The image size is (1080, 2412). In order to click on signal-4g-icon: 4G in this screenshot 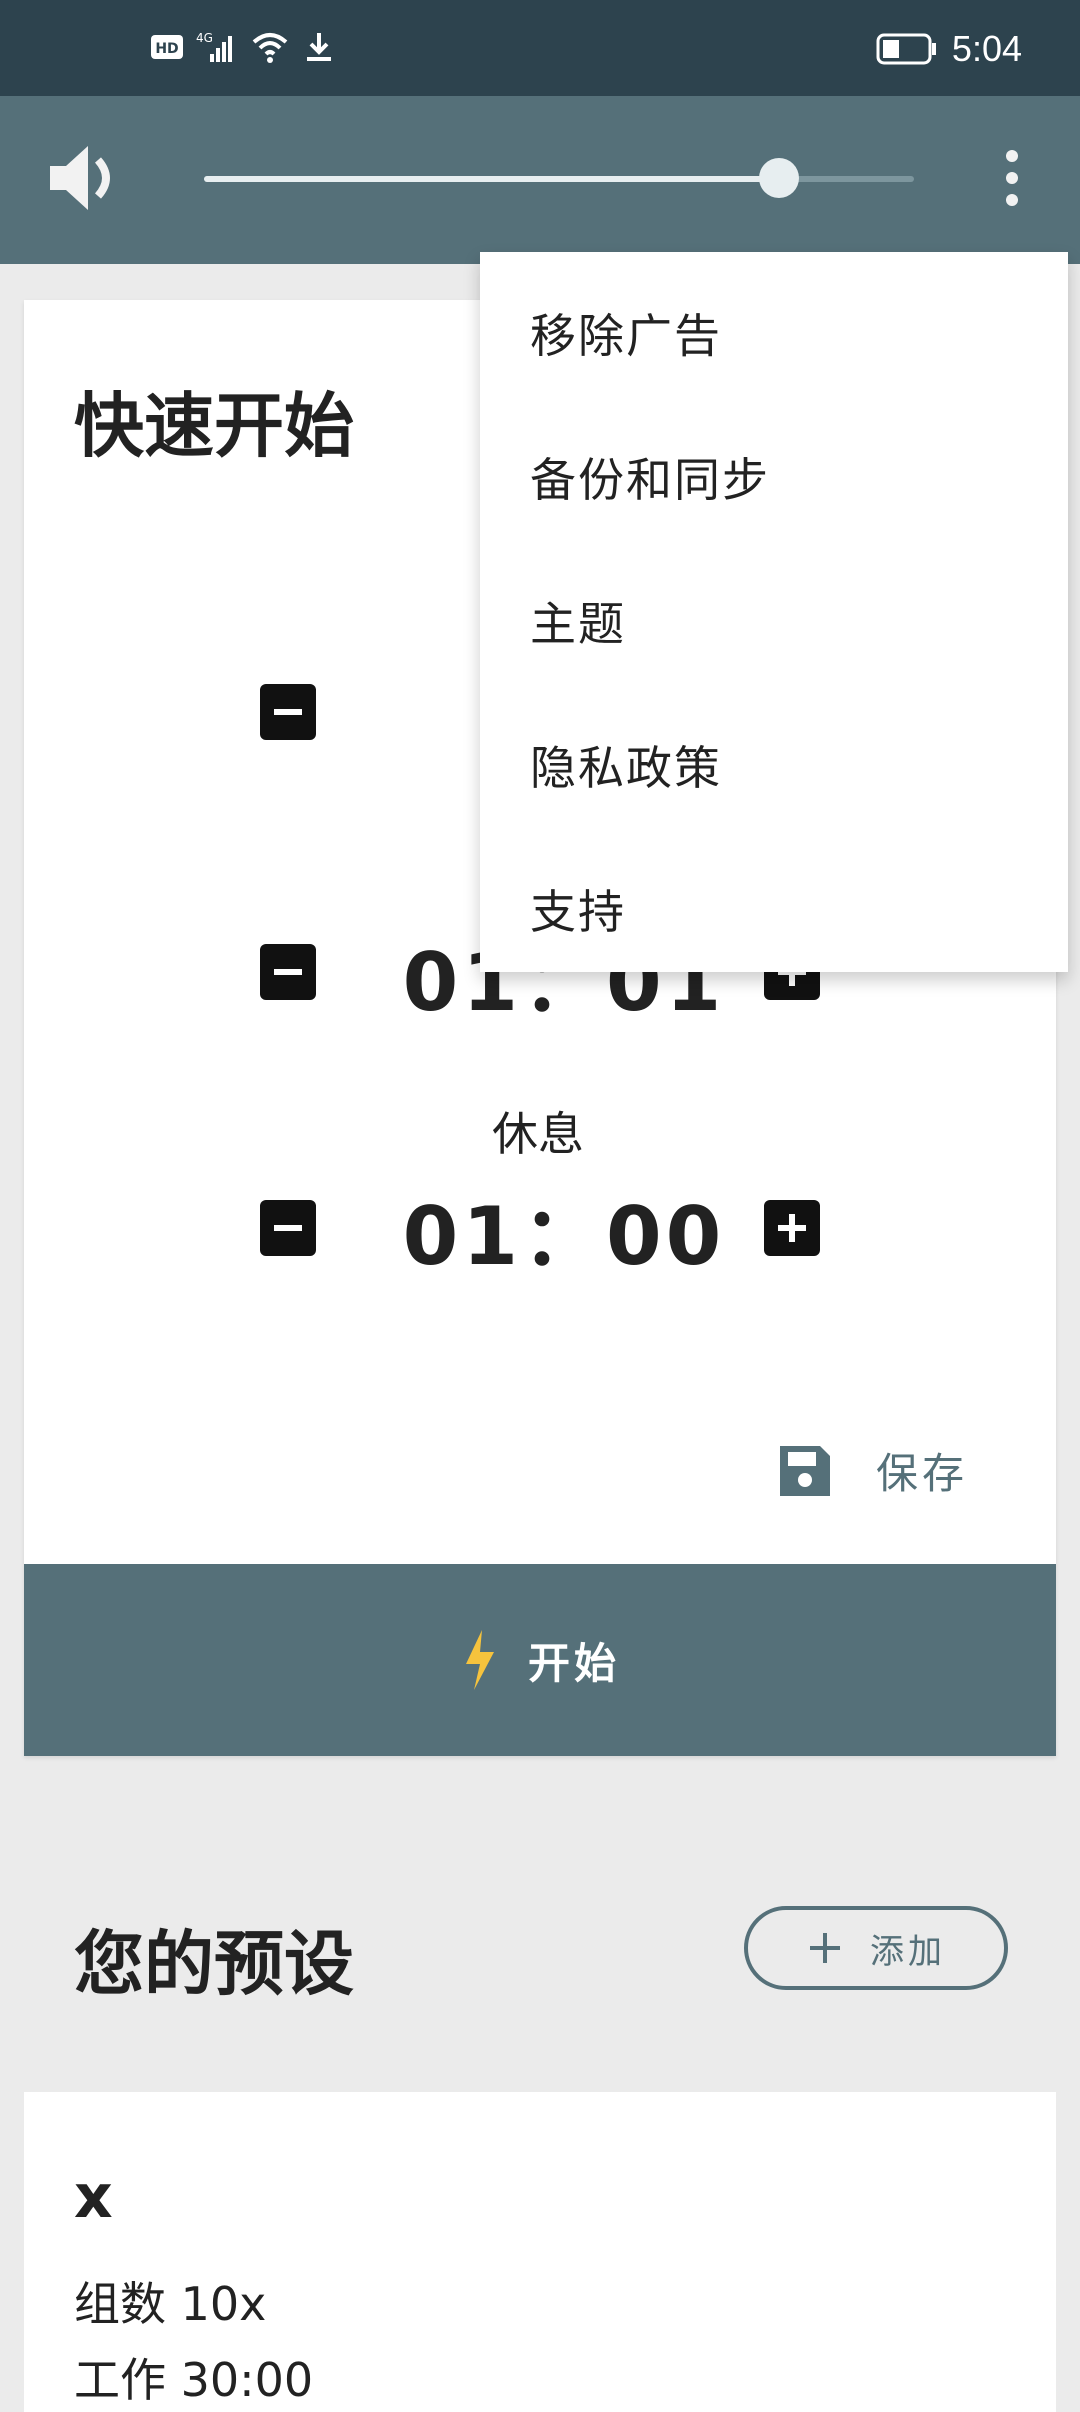, I will do `click(214, 46)`.